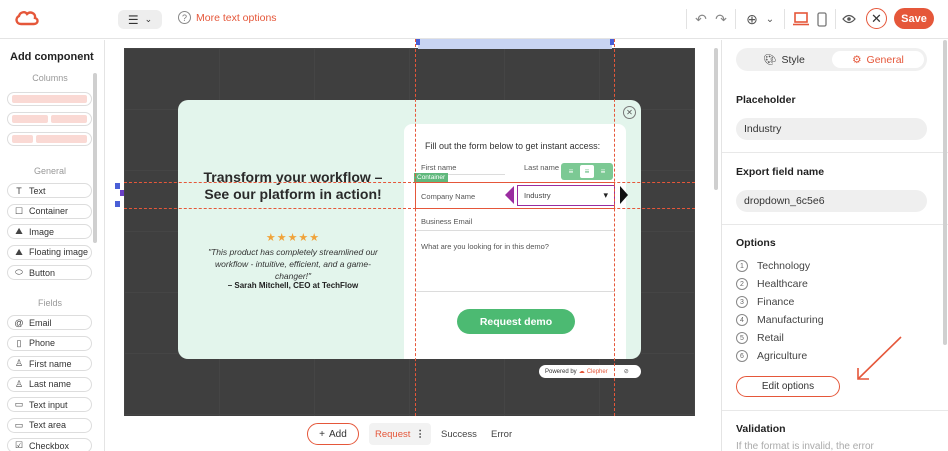  Describe the element at coordinates (742, 338) in the screenshot. I see `option-number: 5` at that location.